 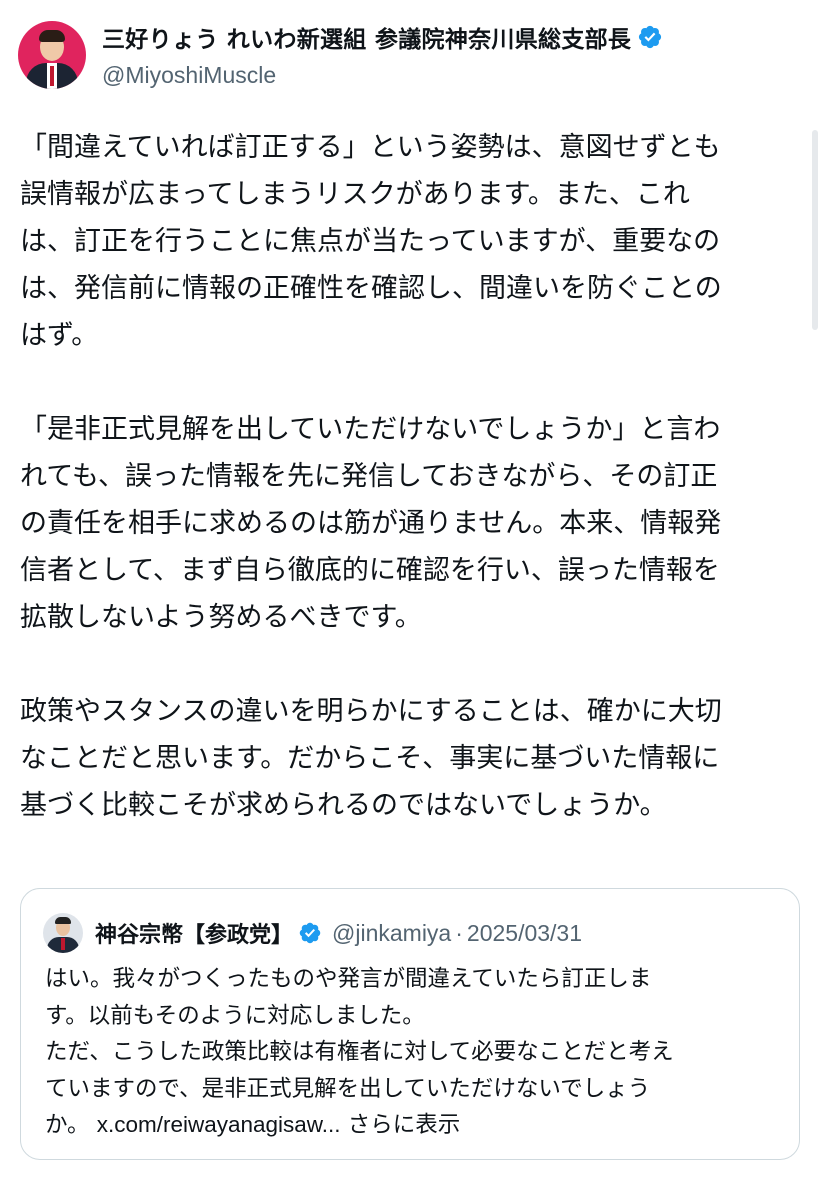 What do you see at coordinates (382, 75) in the screenshot?
I see `author-handle: @MiyoshiMuscle` at bounding box center [382, 75].